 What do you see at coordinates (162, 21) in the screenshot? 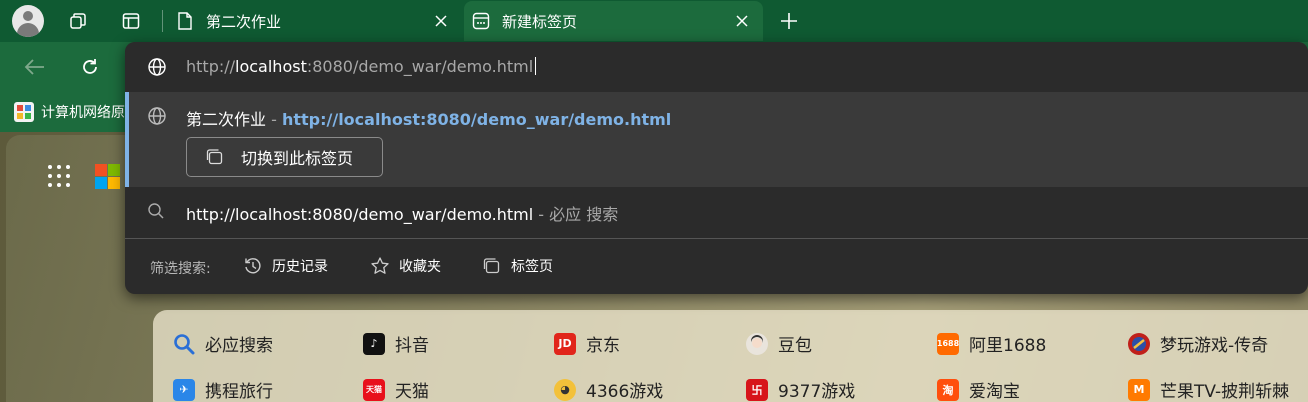
I see `tab-separator` at bounding box center [162, 21].